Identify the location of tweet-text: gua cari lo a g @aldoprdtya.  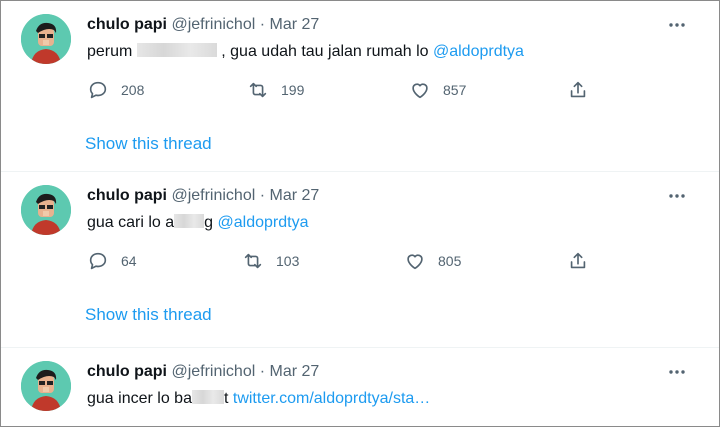
(198, 223).